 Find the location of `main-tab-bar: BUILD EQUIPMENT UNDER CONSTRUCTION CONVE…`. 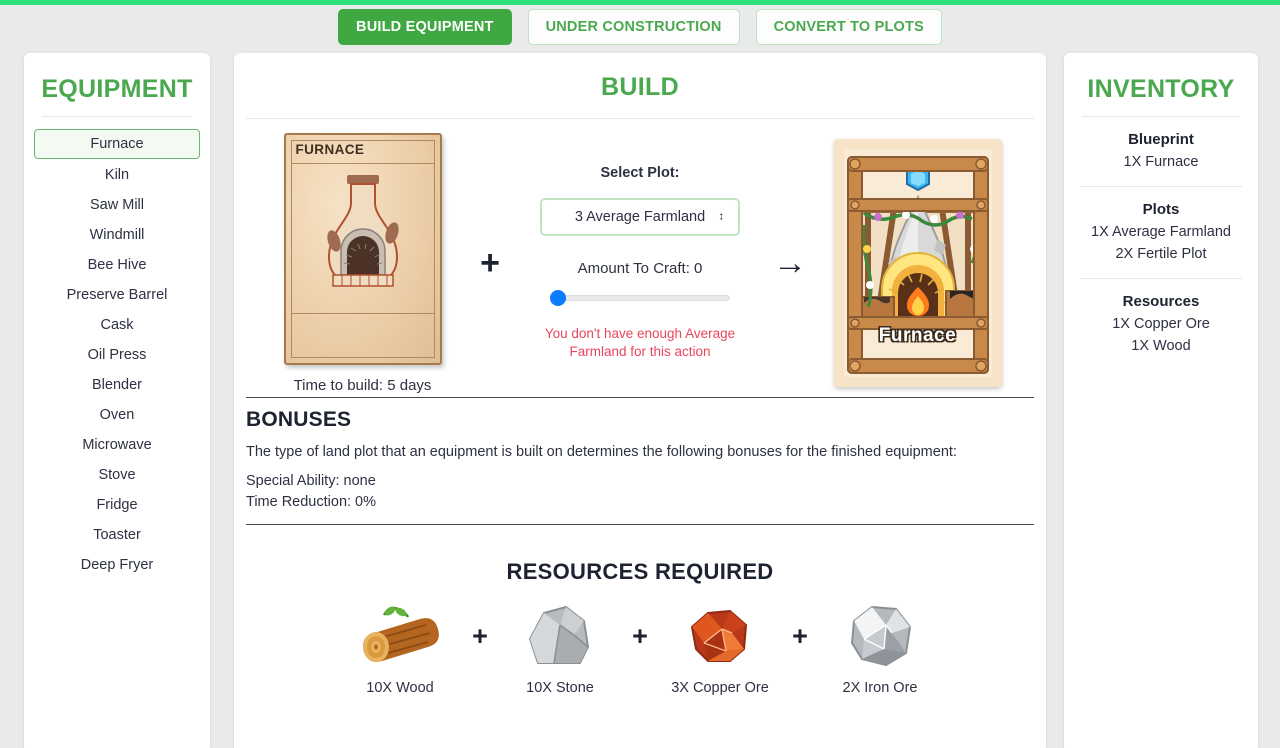

main-tab-bar: BUILD EQUIPMENT UNDER CONSTRUCTION CONVE… is located at coordinates (640, 27).